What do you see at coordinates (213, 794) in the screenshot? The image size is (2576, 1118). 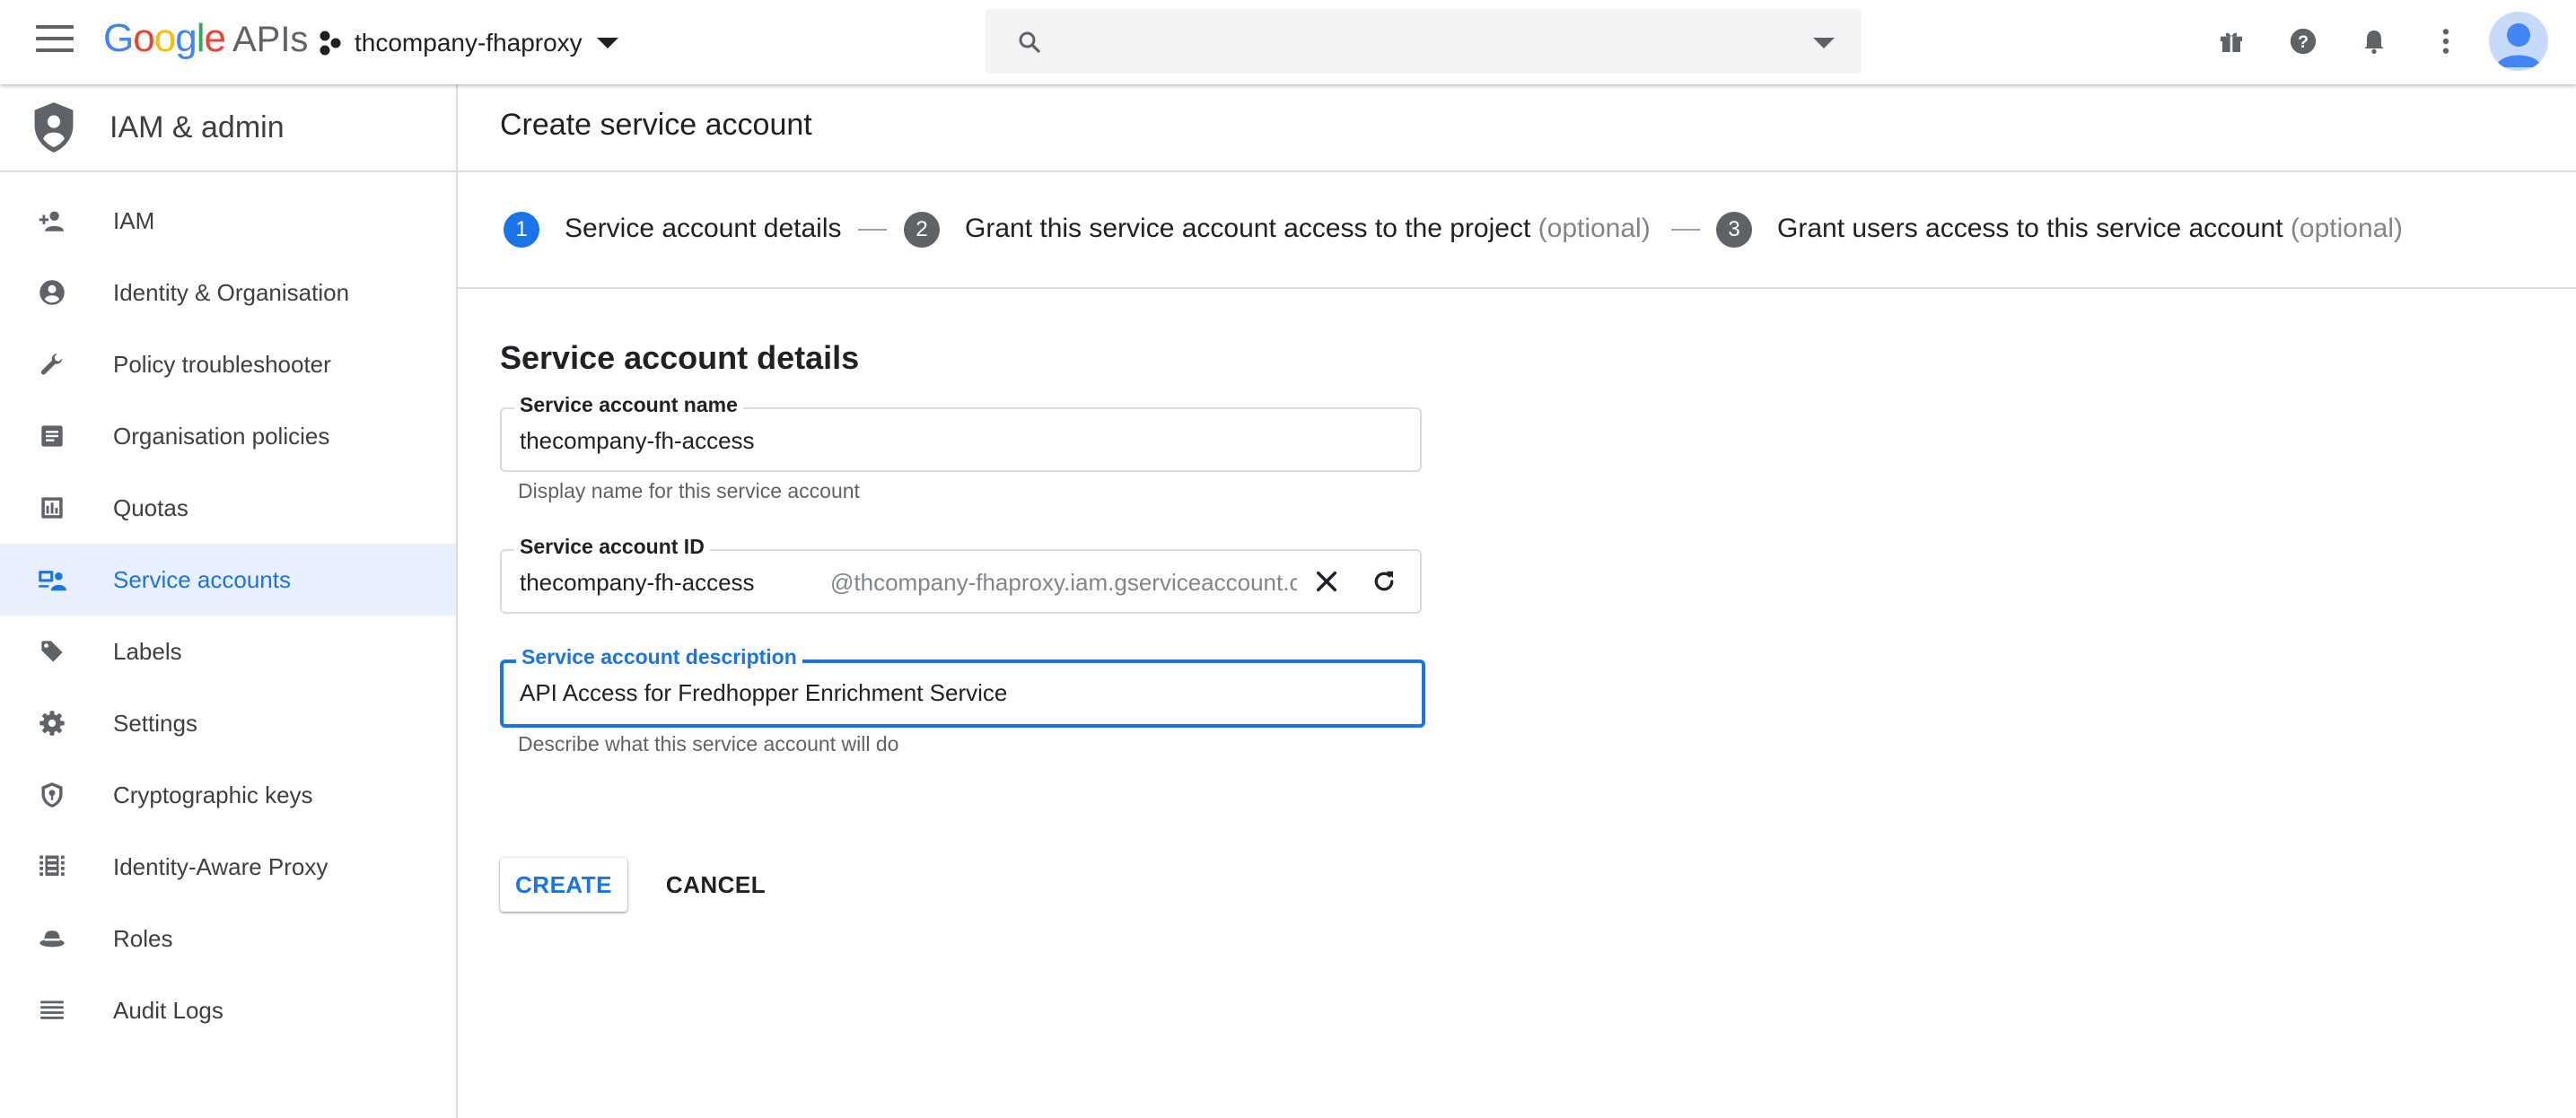 I see `sidebar-item-label: Cryptographic keys` at bounding box center [213, 794].